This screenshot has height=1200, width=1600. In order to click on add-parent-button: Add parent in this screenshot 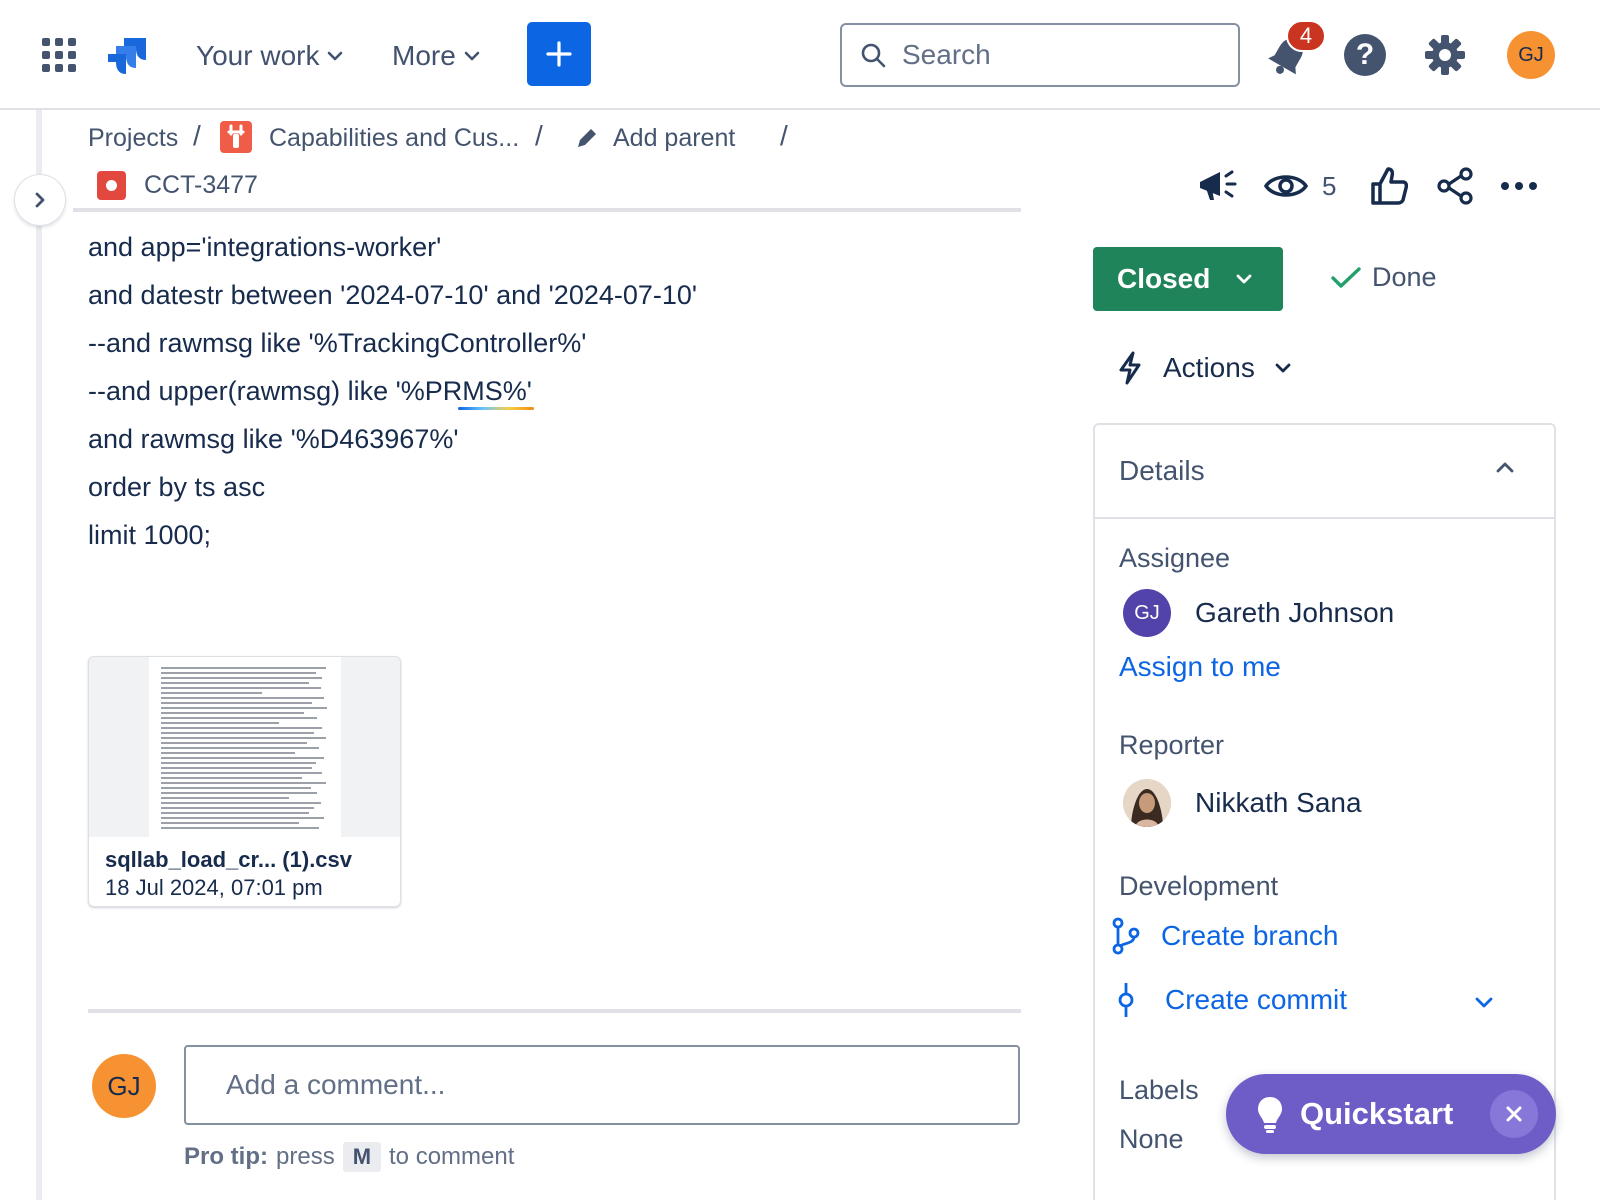, I will do `click(655, 138)`.